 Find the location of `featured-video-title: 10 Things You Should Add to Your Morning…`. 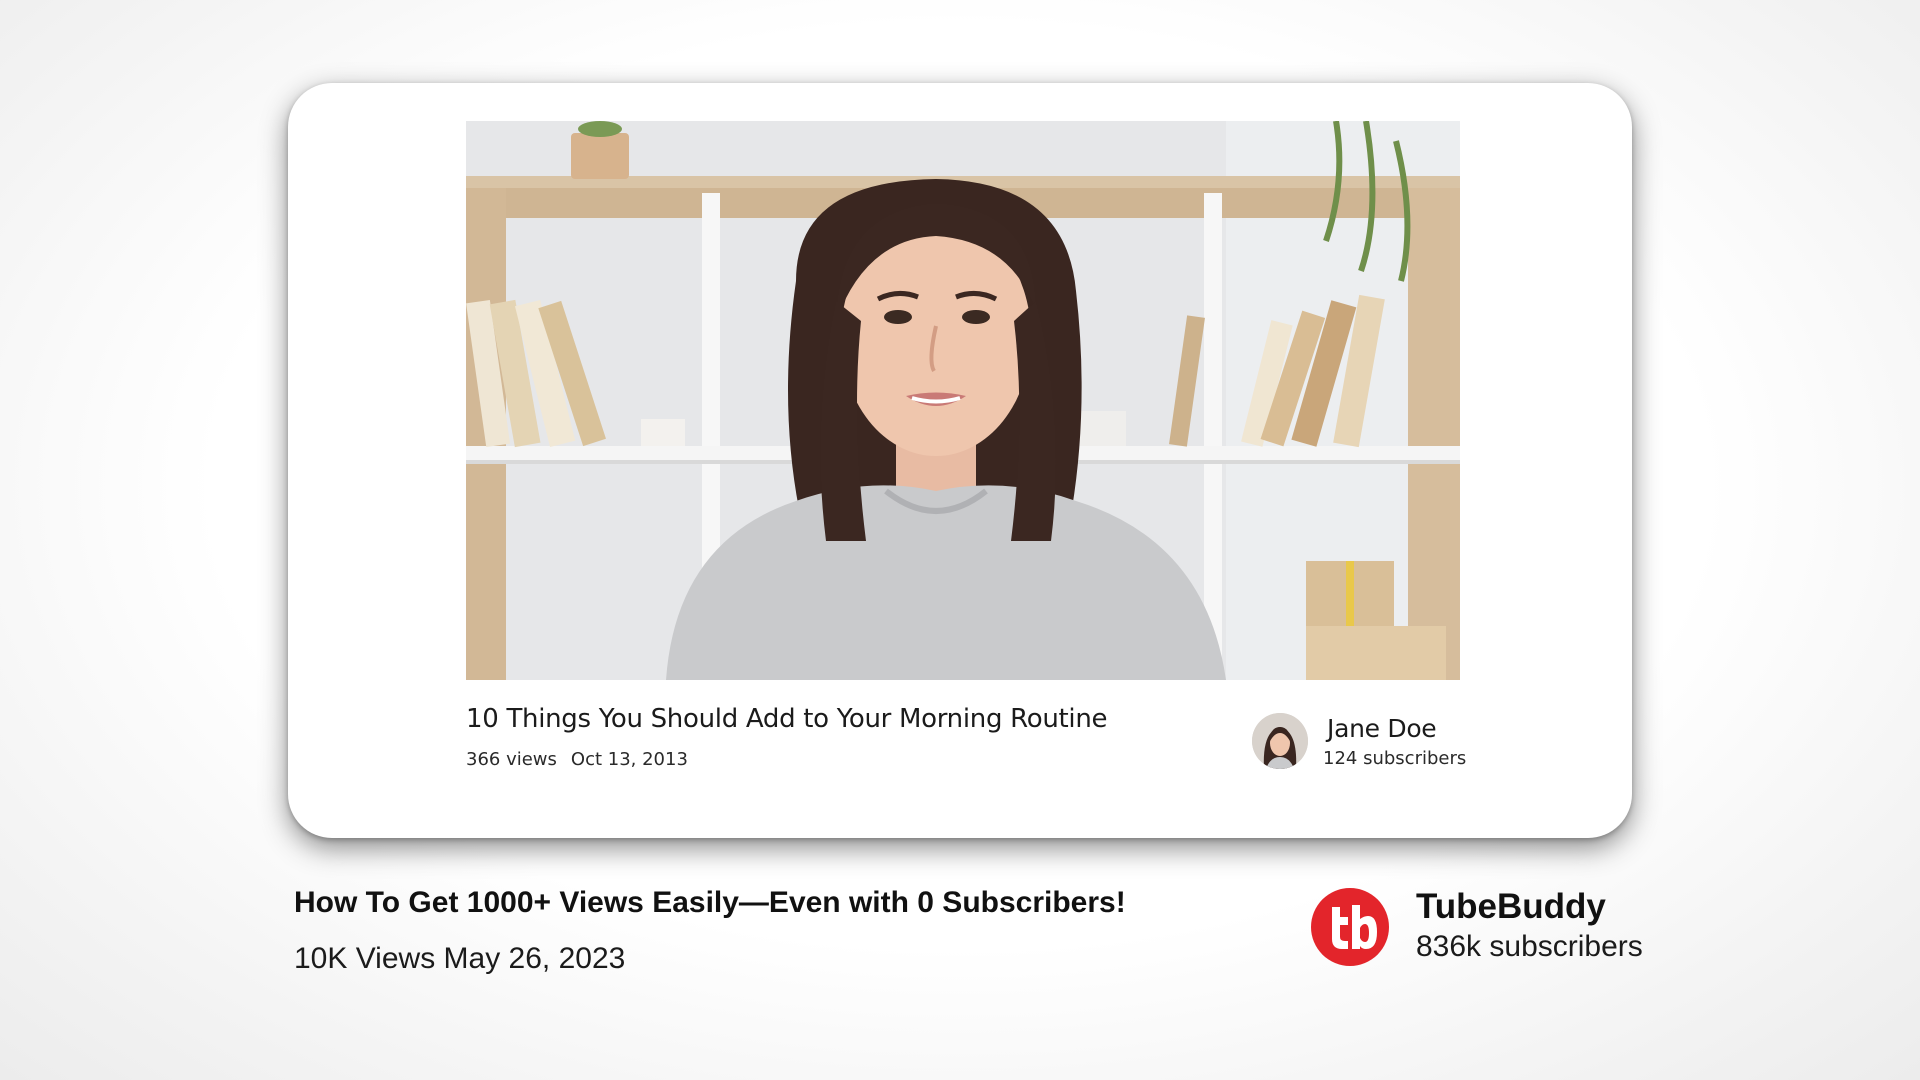

featured-video-title: 10 Things You Should Add to Your Morning… is located at coordinates (787, 719).